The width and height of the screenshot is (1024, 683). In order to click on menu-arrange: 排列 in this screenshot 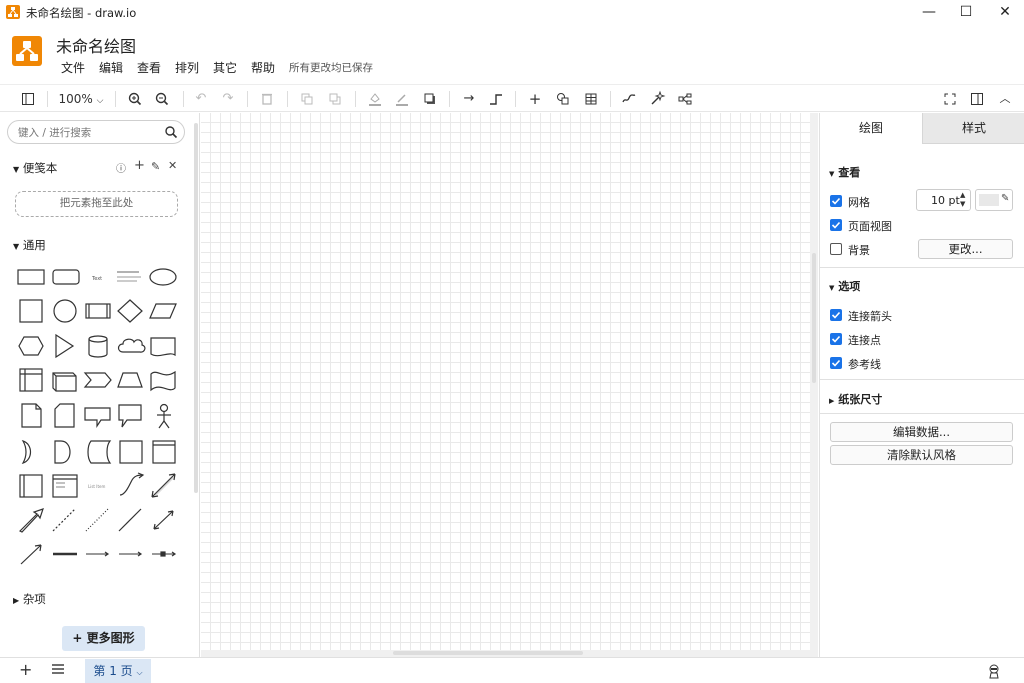, I will do `click(187, 67)`.